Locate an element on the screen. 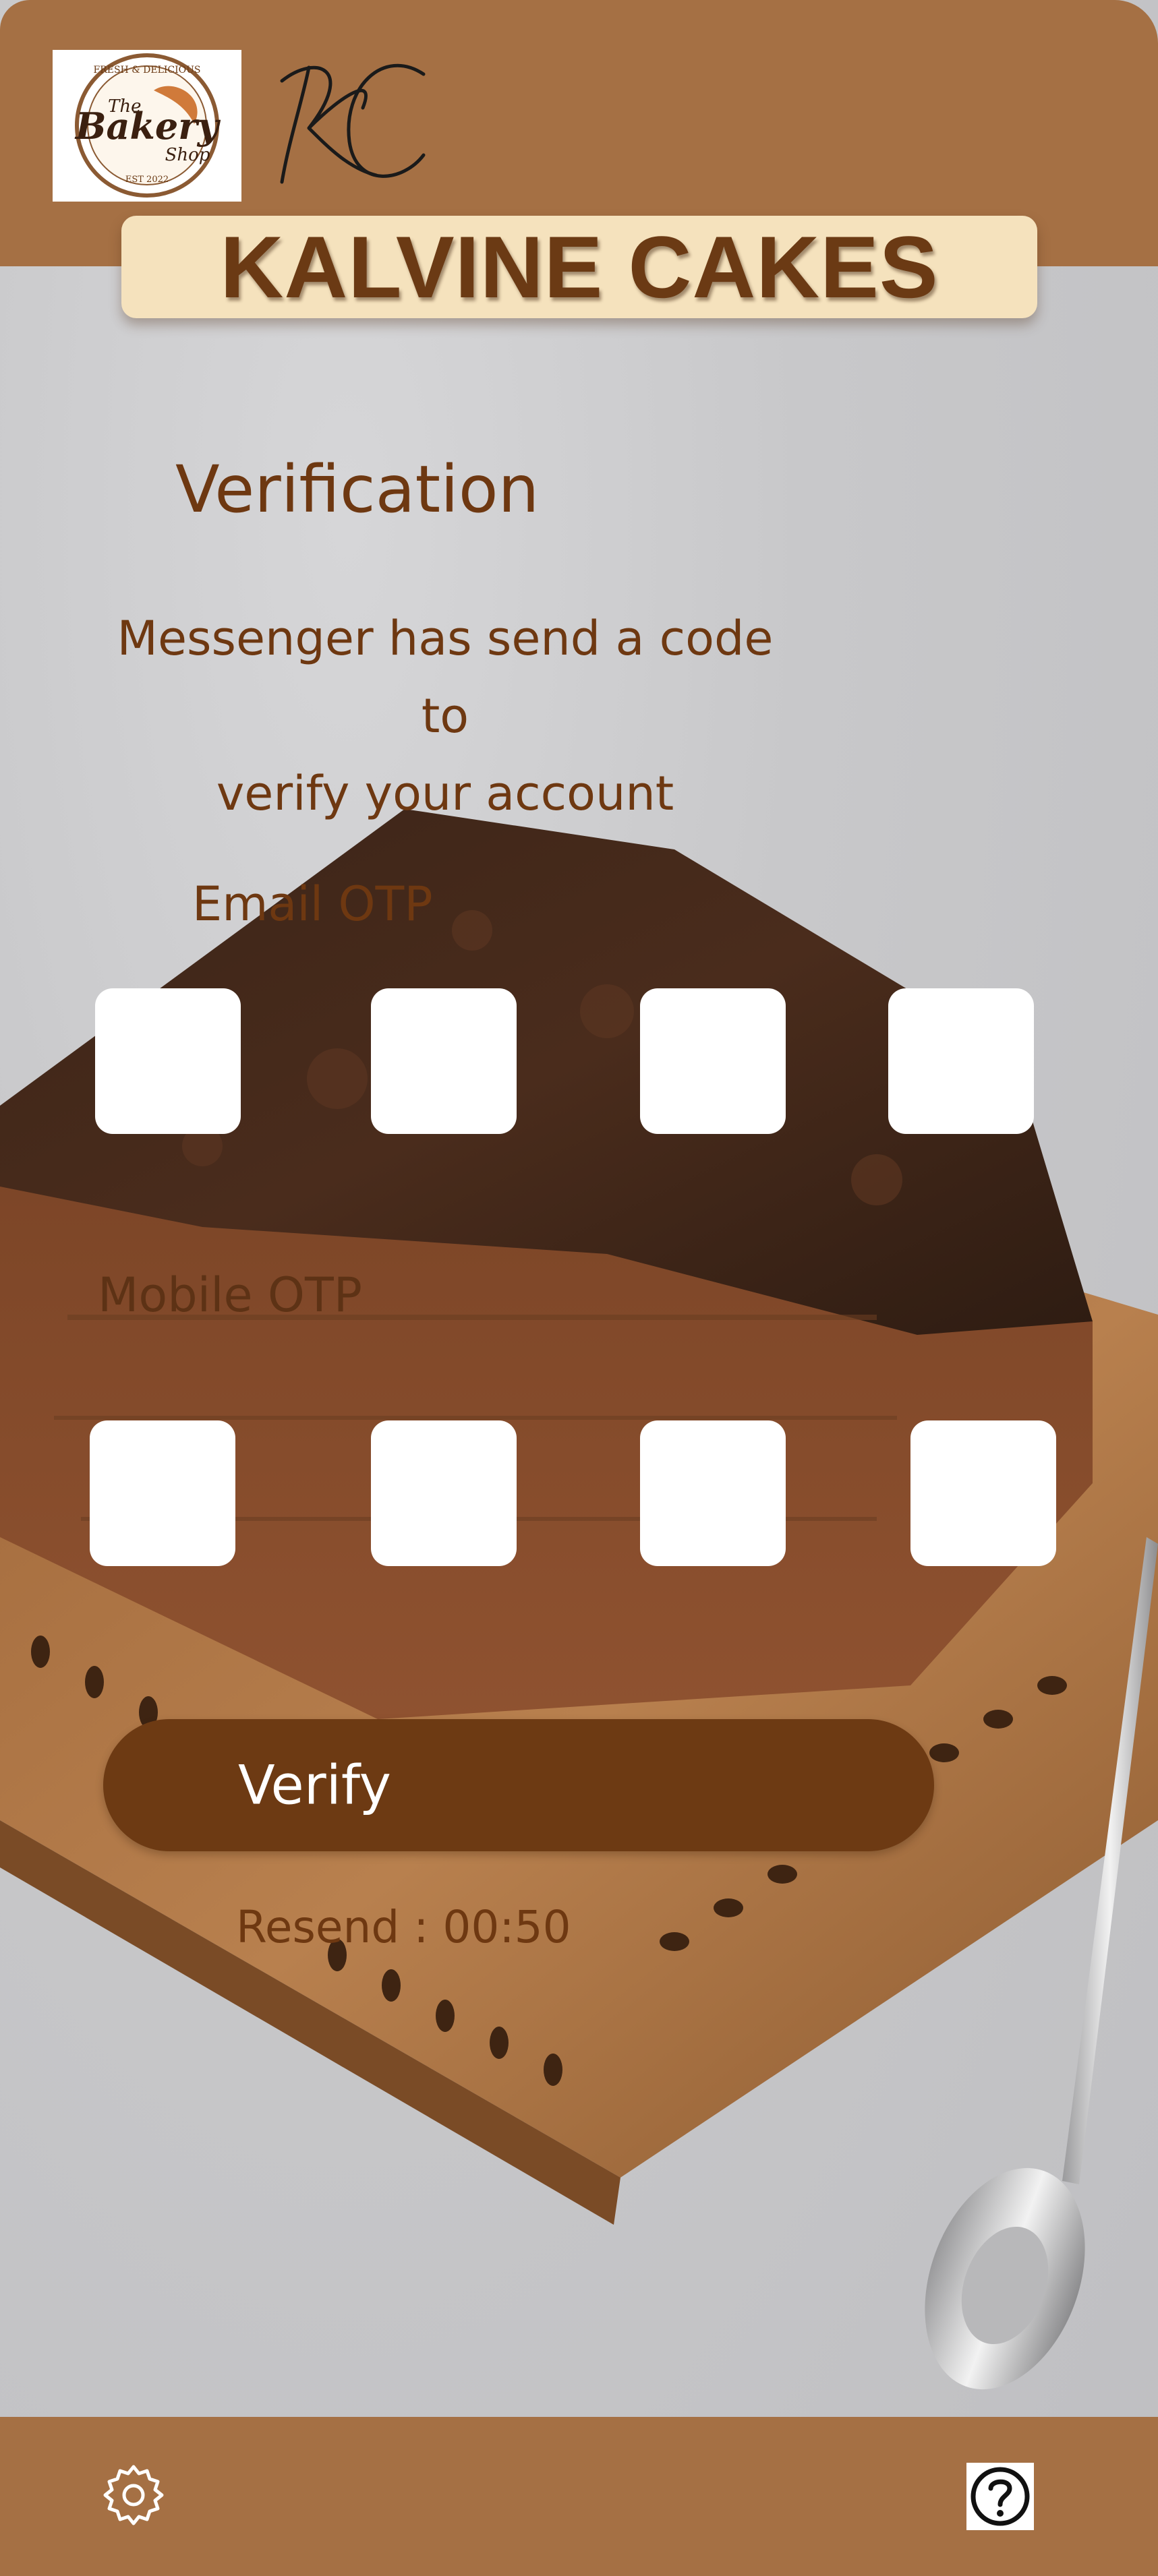  mobile-otp-label: Mobile OTP is located at coordinates (230, 1295).